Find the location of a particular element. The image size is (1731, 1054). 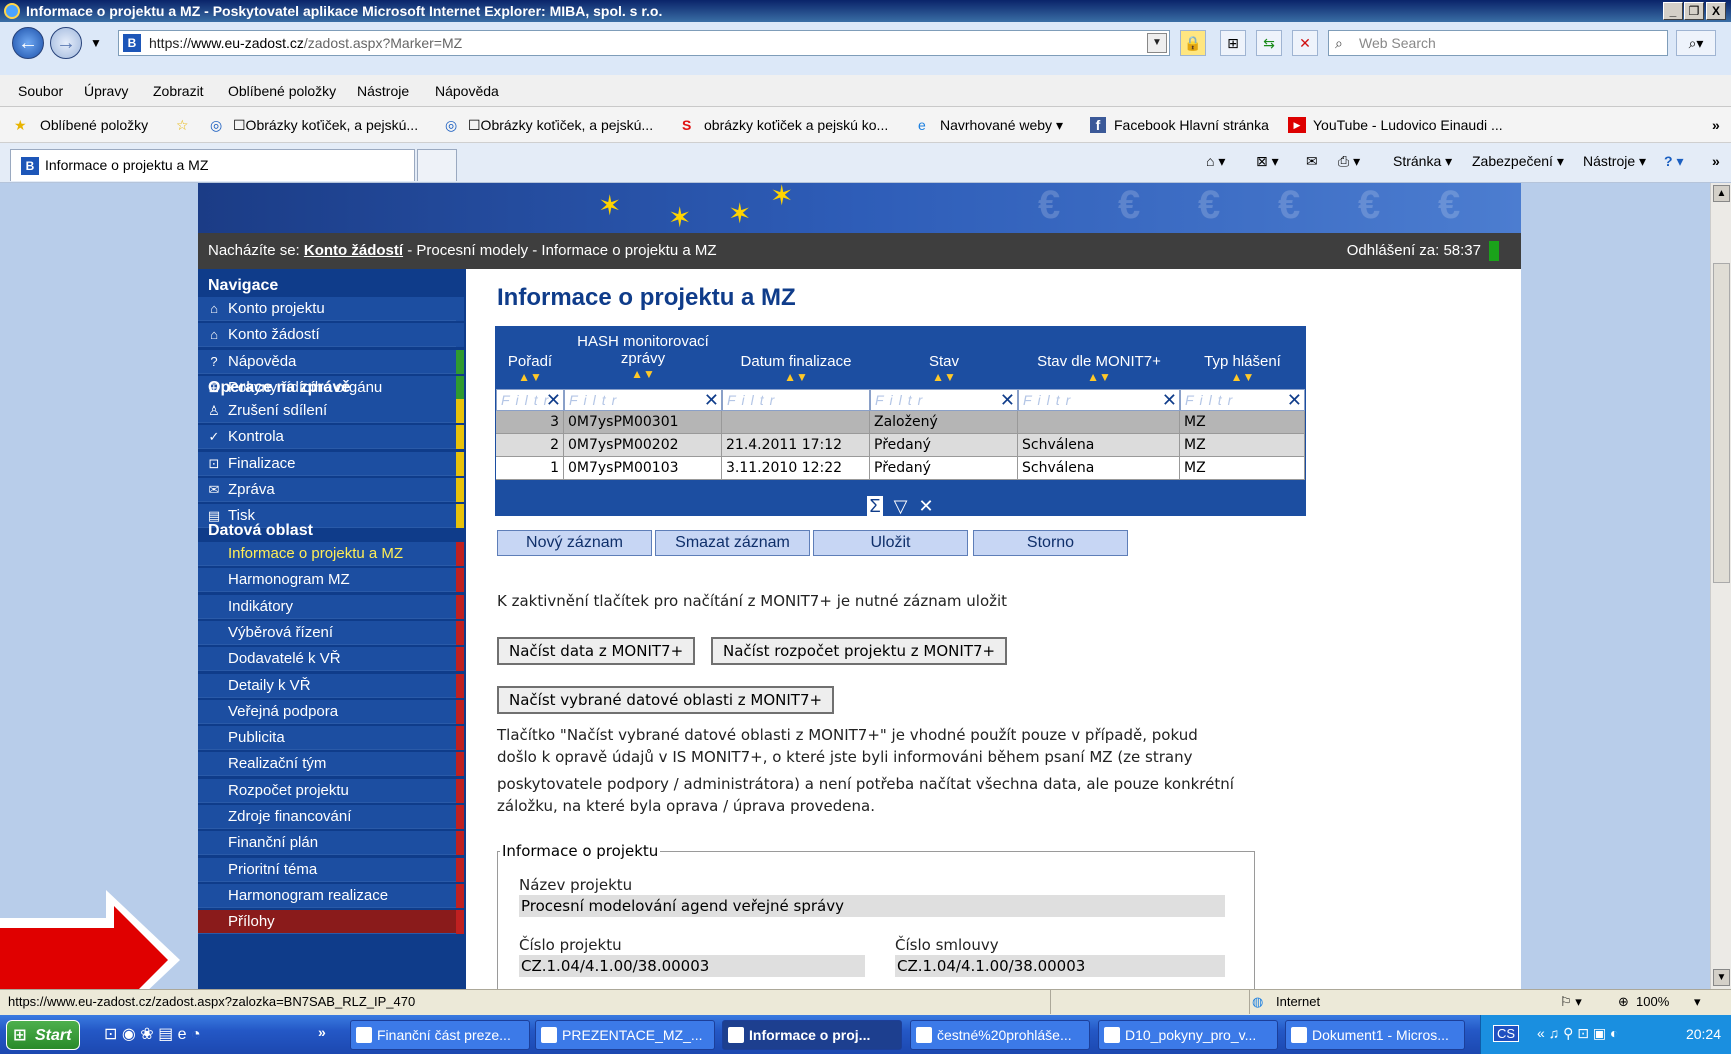

sidebar-item: Publicita is located at coordinates (331, 738).